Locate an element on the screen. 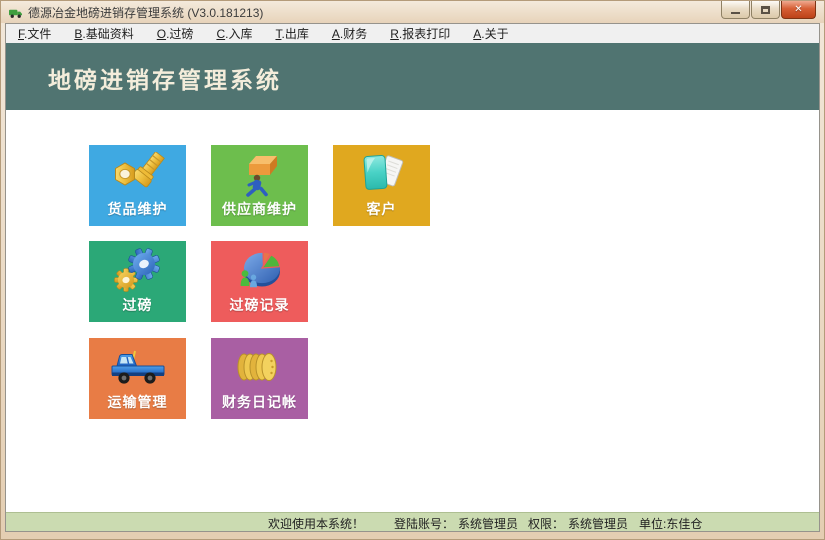 This screenshot has width=825, height=540. tile-label: 供应商维护 is located at coordinates (259, 209).